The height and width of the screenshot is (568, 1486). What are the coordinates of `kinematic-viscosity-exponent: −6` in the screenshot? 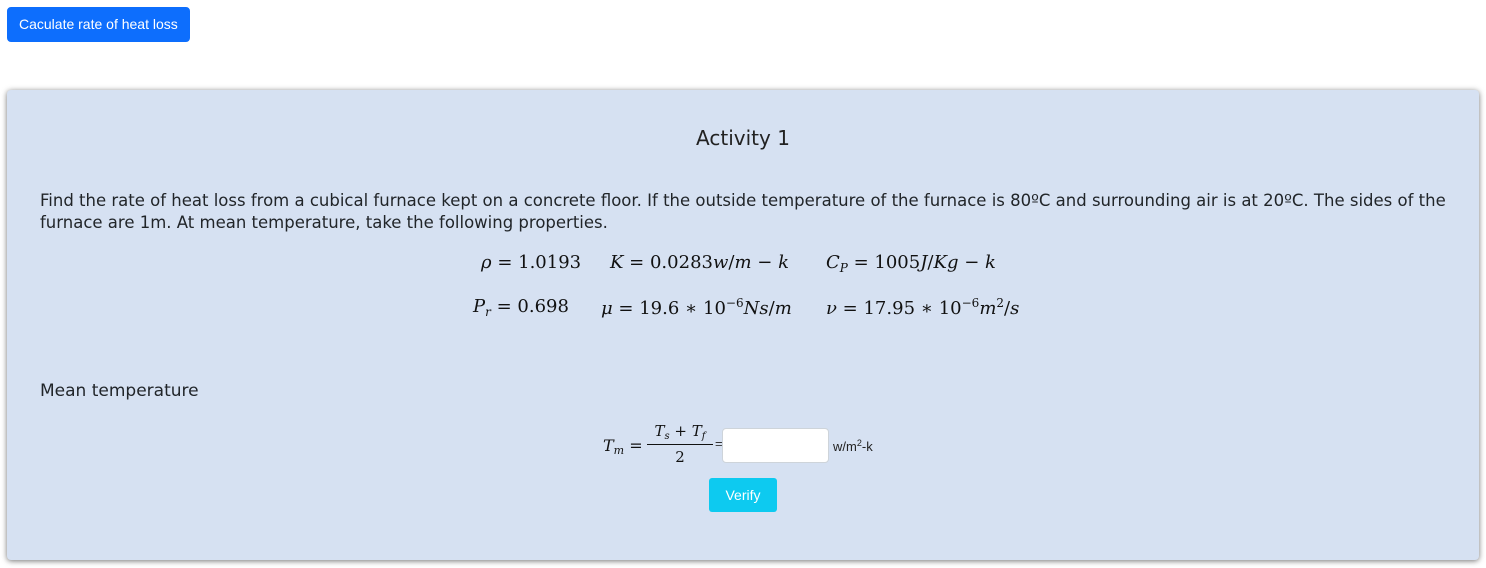 It's located at (970, 303).